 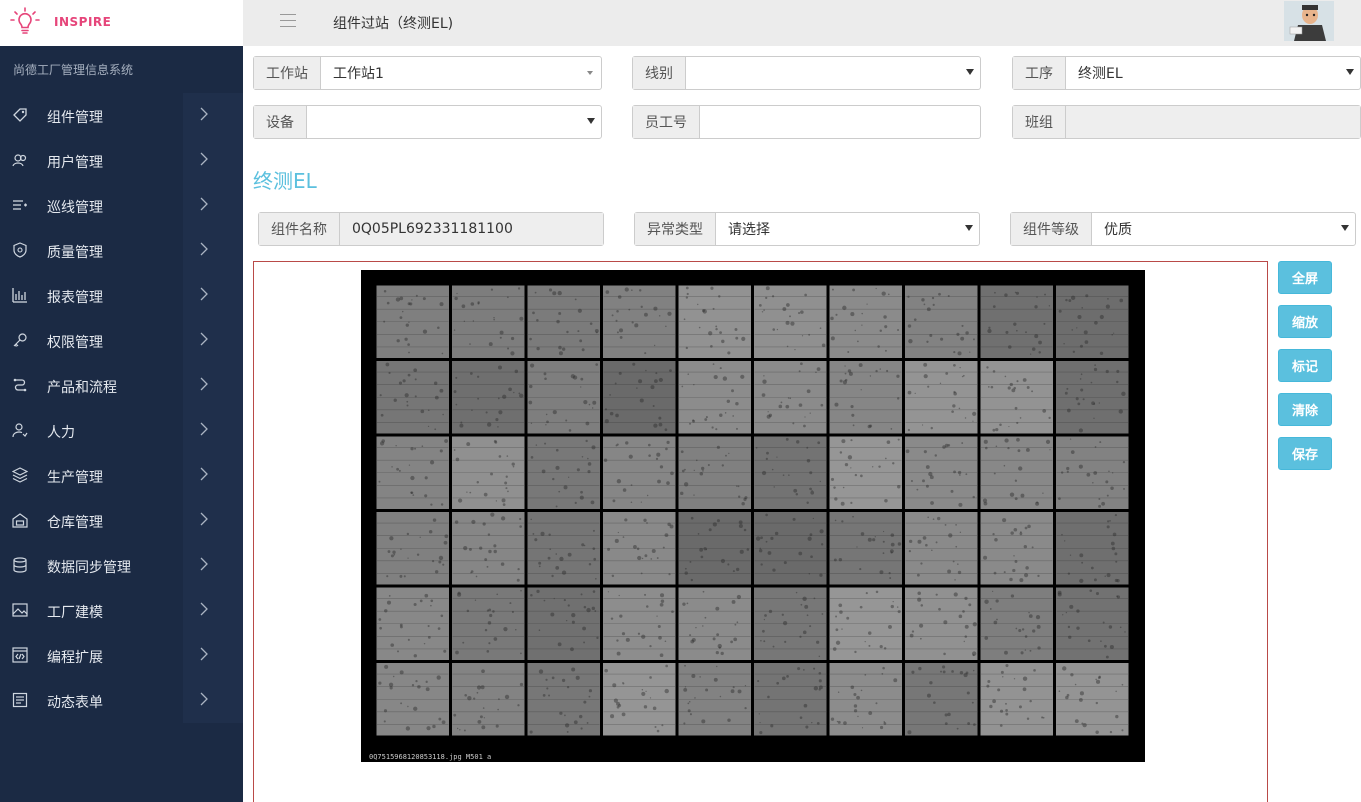 What do you see at coordinates (1305, 409) in the screenshot?
I see `clear-button: 清除` at bounding box center [1305, 409].